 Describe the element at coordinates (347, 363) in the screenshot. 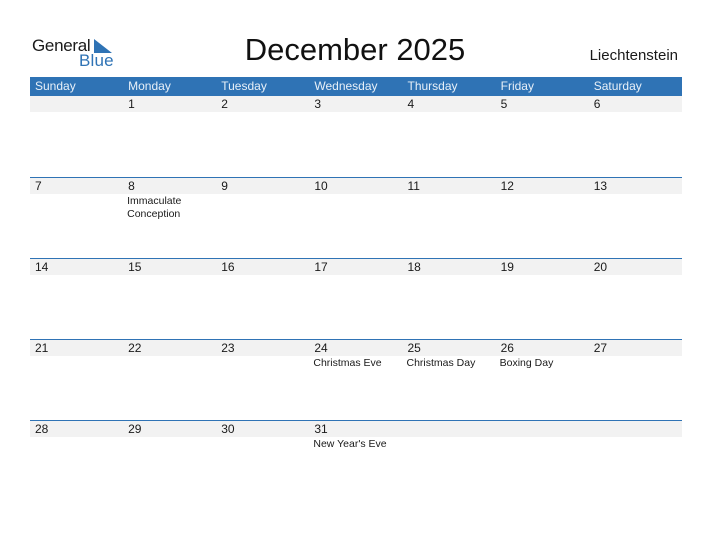

I see `holiday-label: Christmas Eve` at that location.